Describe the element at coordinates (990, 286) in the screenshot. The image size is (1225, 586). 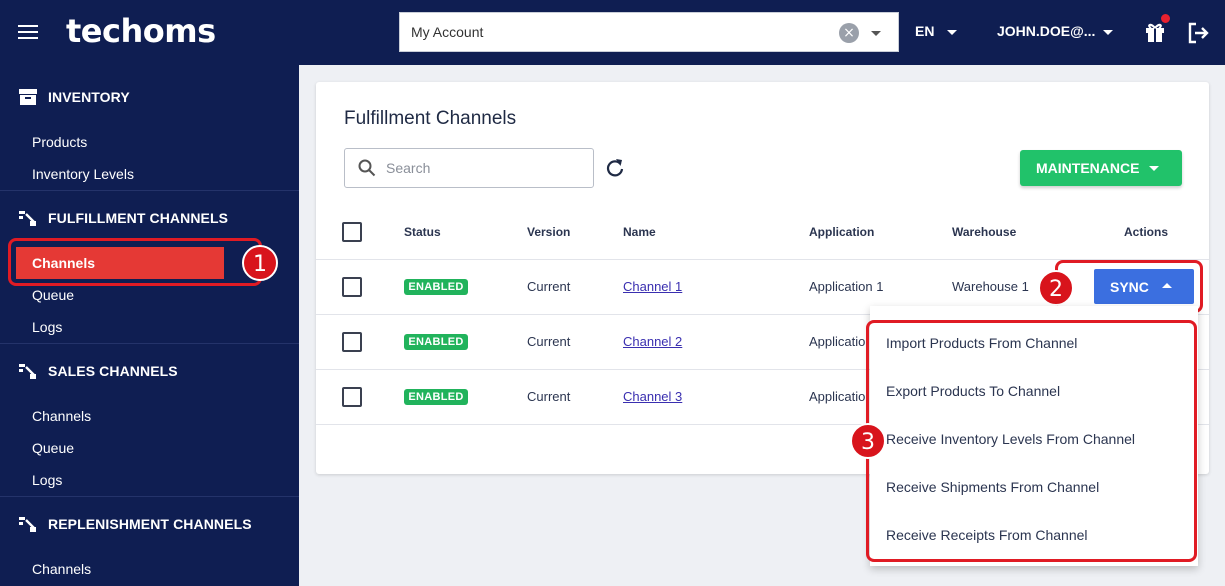
I see `warehouse-cell: Warehouse 1` at that location.